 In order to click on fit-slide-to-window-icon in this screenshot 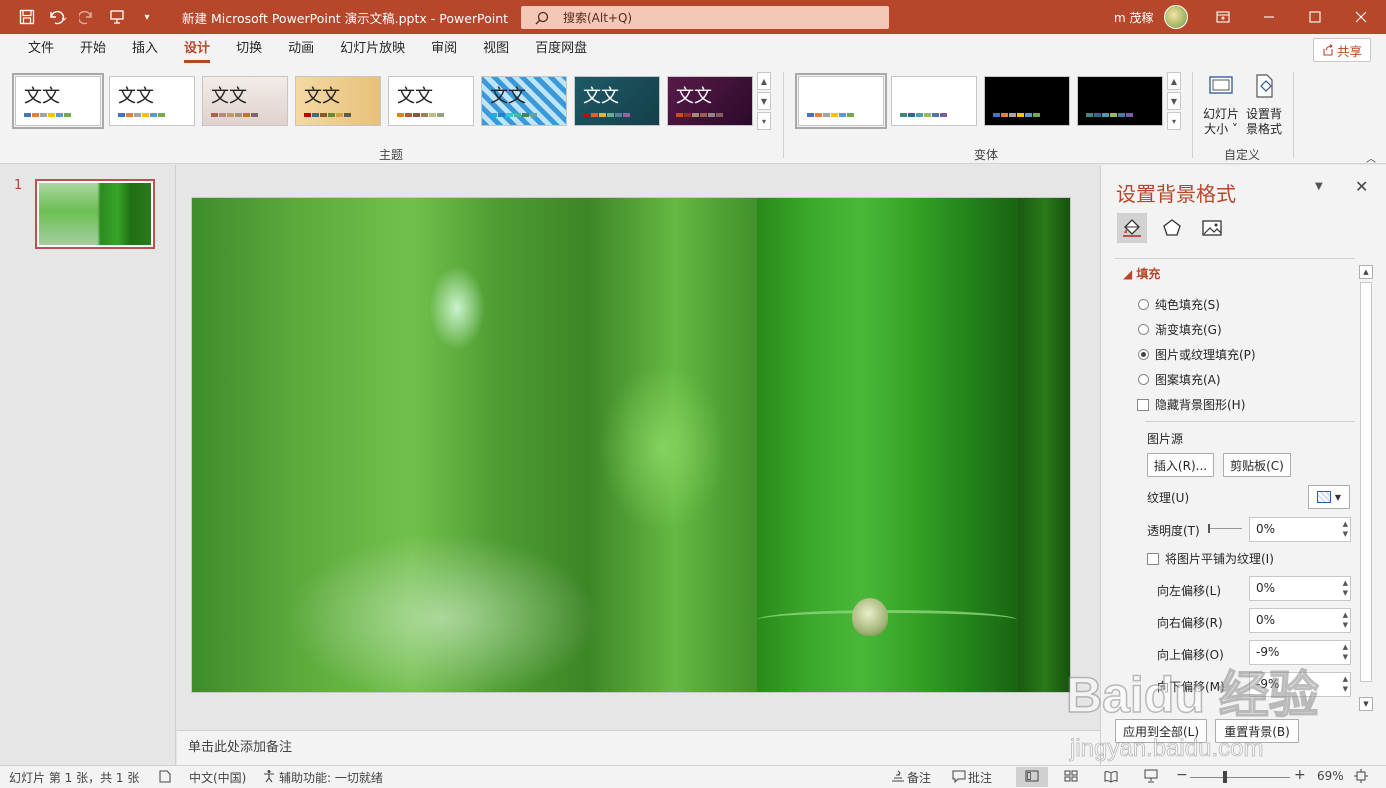, I will do `click(1361, 777)`.